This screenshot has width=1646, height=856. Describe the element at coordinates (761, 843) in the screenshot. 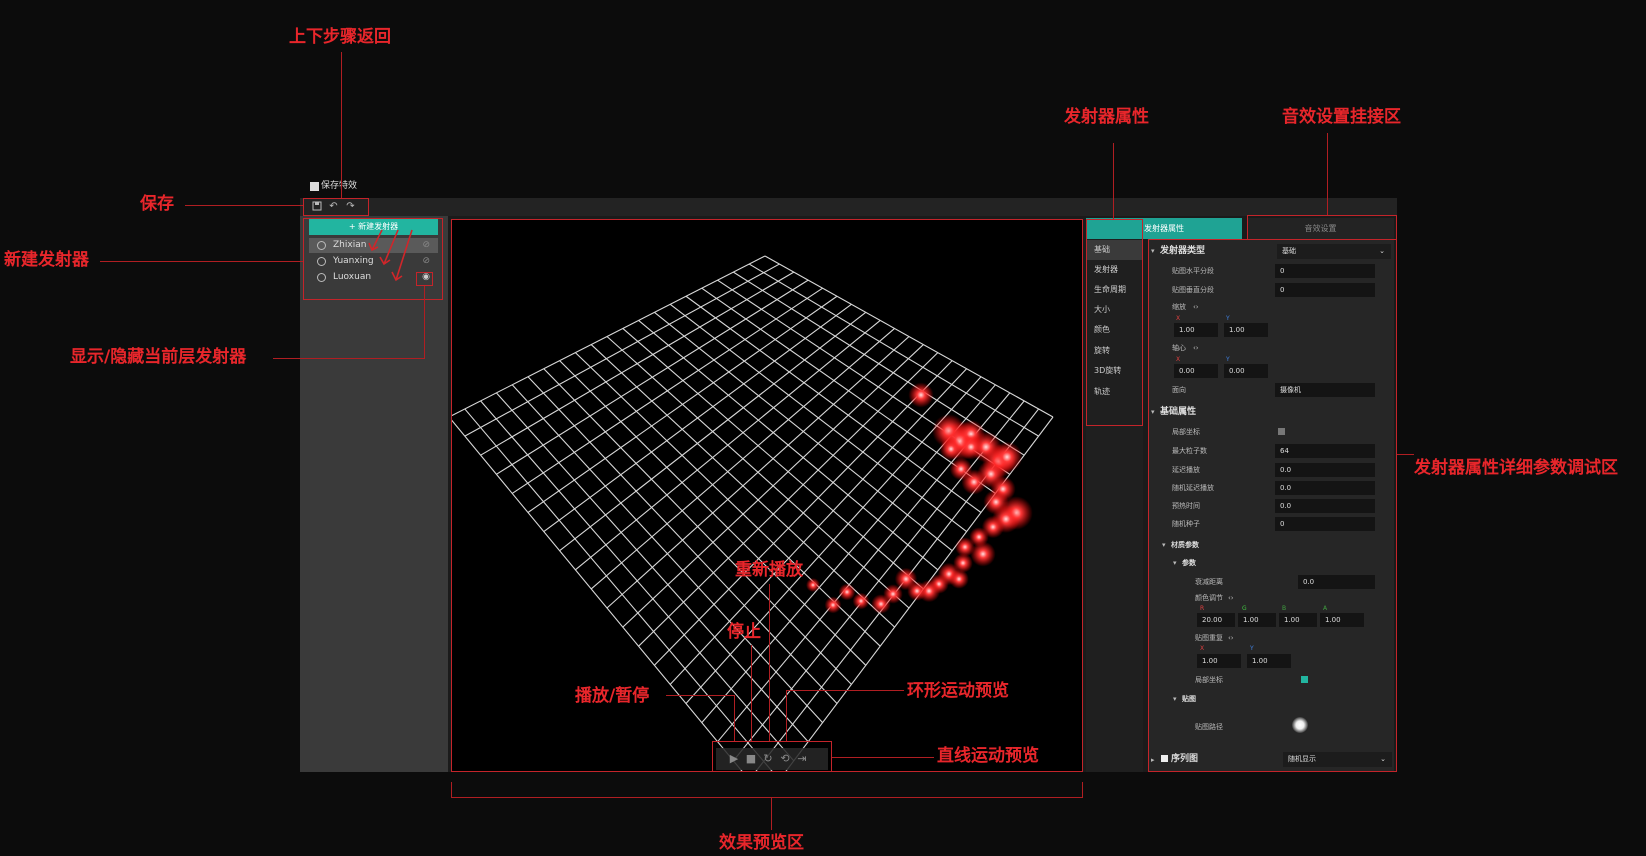

I see `annot-preview-area: 效果预览区` at that location.